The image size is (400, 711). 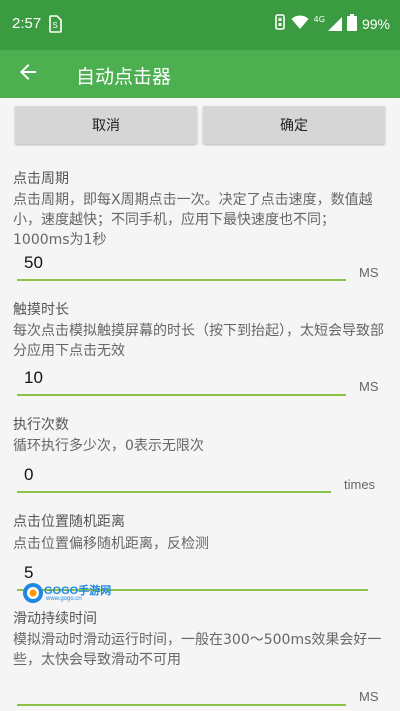 I want to click on input-value: 10, so click(x=33, y=377).